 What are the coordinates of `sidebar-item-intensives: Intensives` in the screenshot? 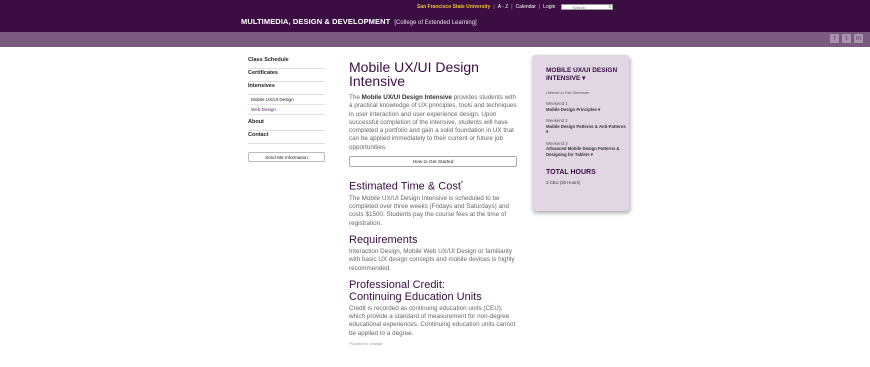 It's located at (286, 88).